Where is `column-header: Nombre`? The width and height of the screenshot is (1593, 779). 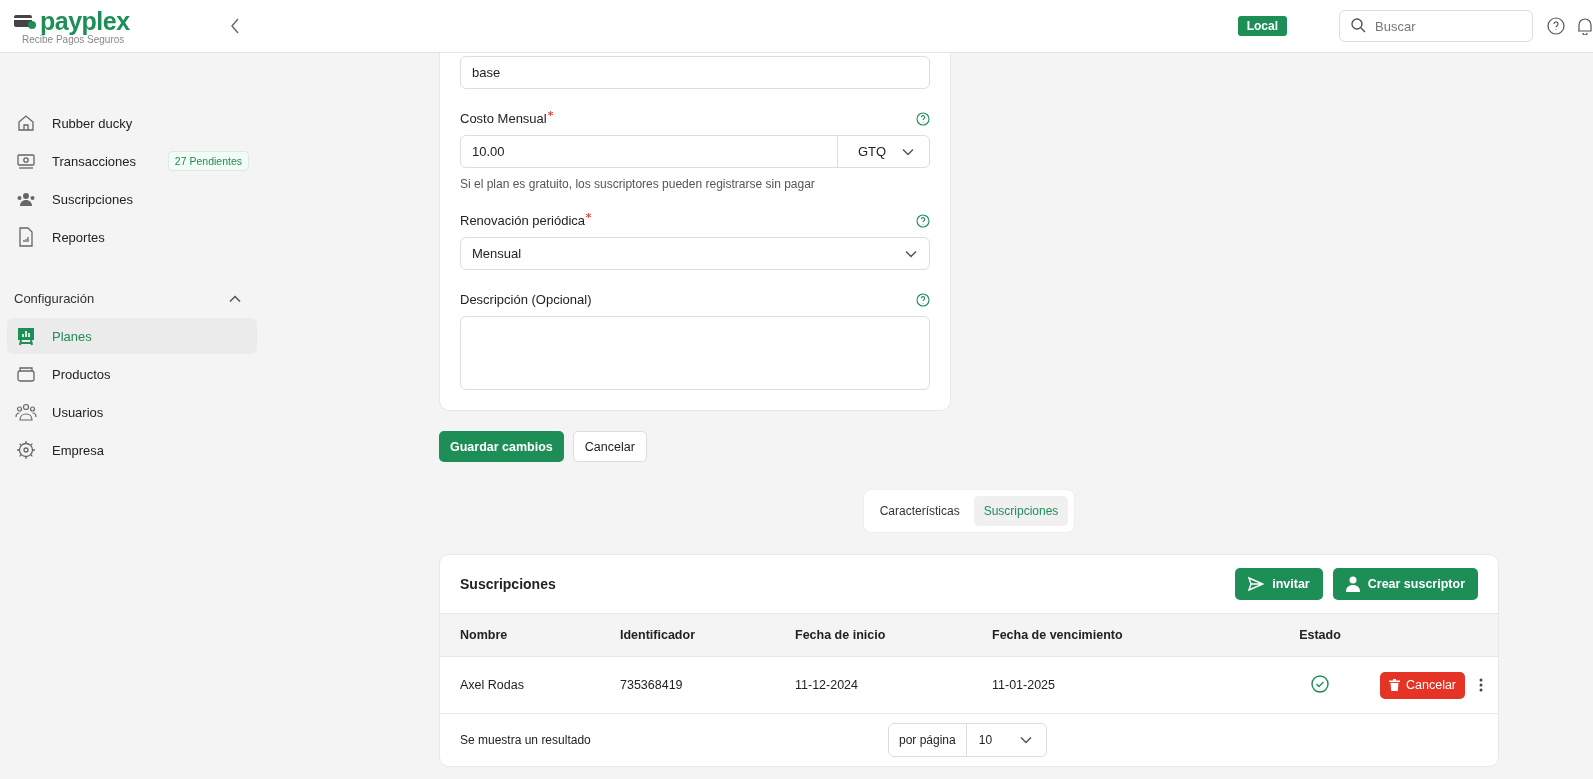
column-header: Nombre is located at coordinates (484, 635).